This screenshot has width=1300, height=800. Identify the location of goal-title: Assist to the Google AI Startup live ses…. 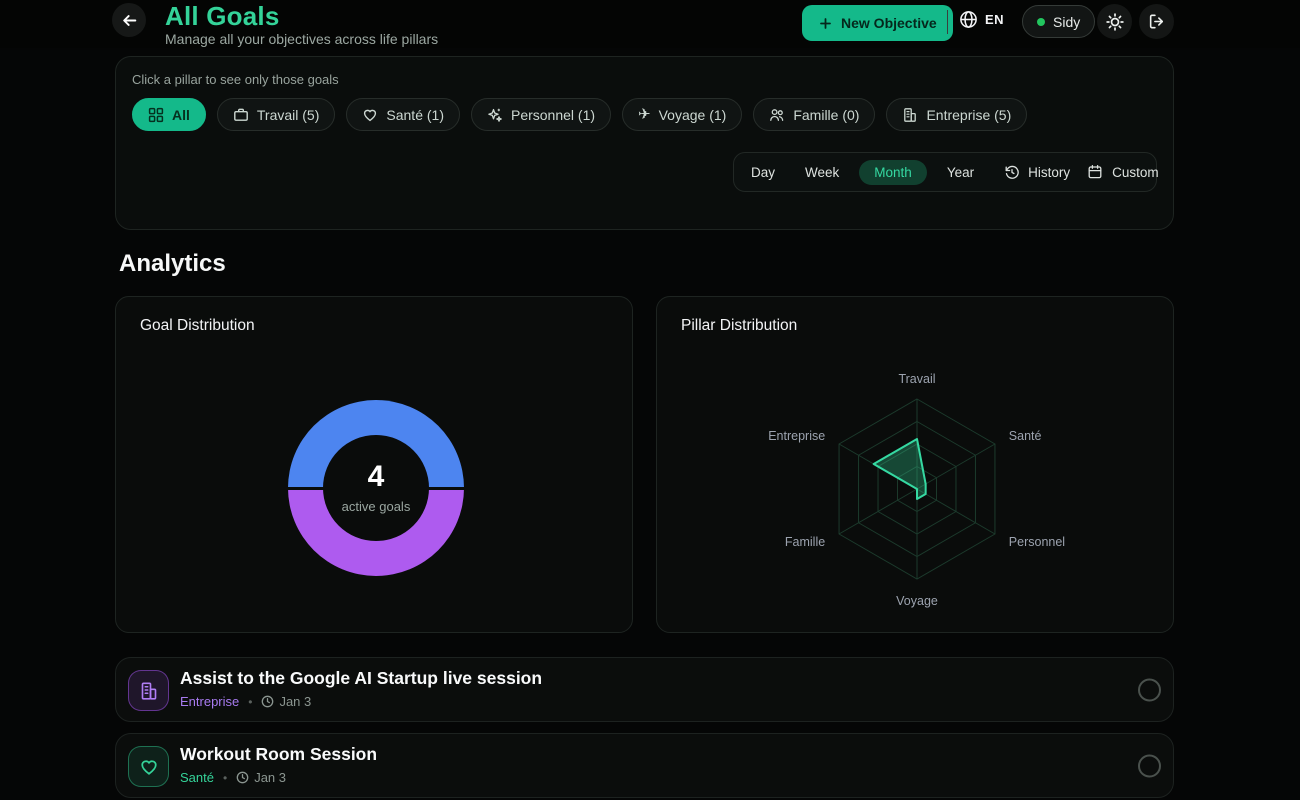
(361, 678).